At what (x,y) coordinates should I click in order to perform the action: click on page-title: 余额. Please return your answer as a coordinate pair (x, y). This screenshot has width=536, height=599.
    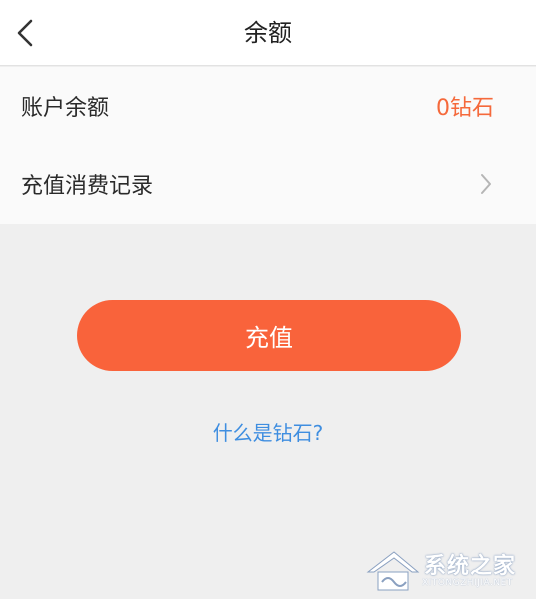
    Looking at the image, I should click on (268, 33).